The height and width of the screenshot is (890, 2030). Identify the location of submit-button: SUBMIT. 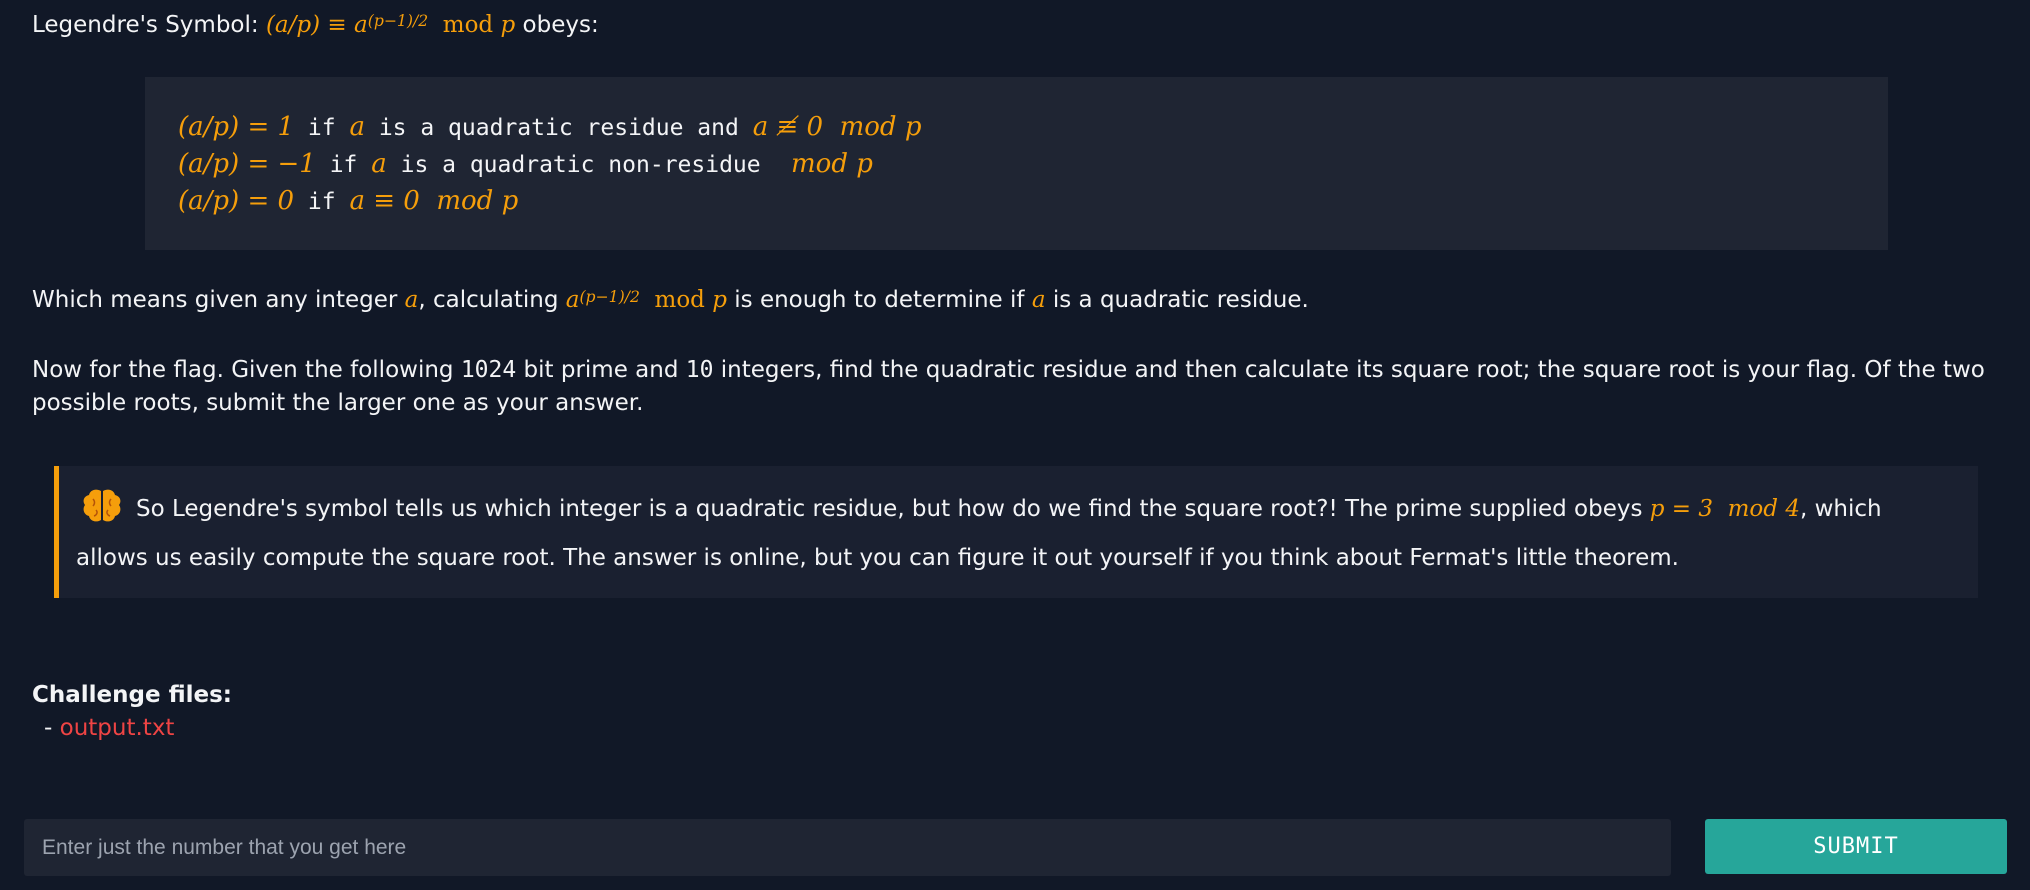
(1856, 846).